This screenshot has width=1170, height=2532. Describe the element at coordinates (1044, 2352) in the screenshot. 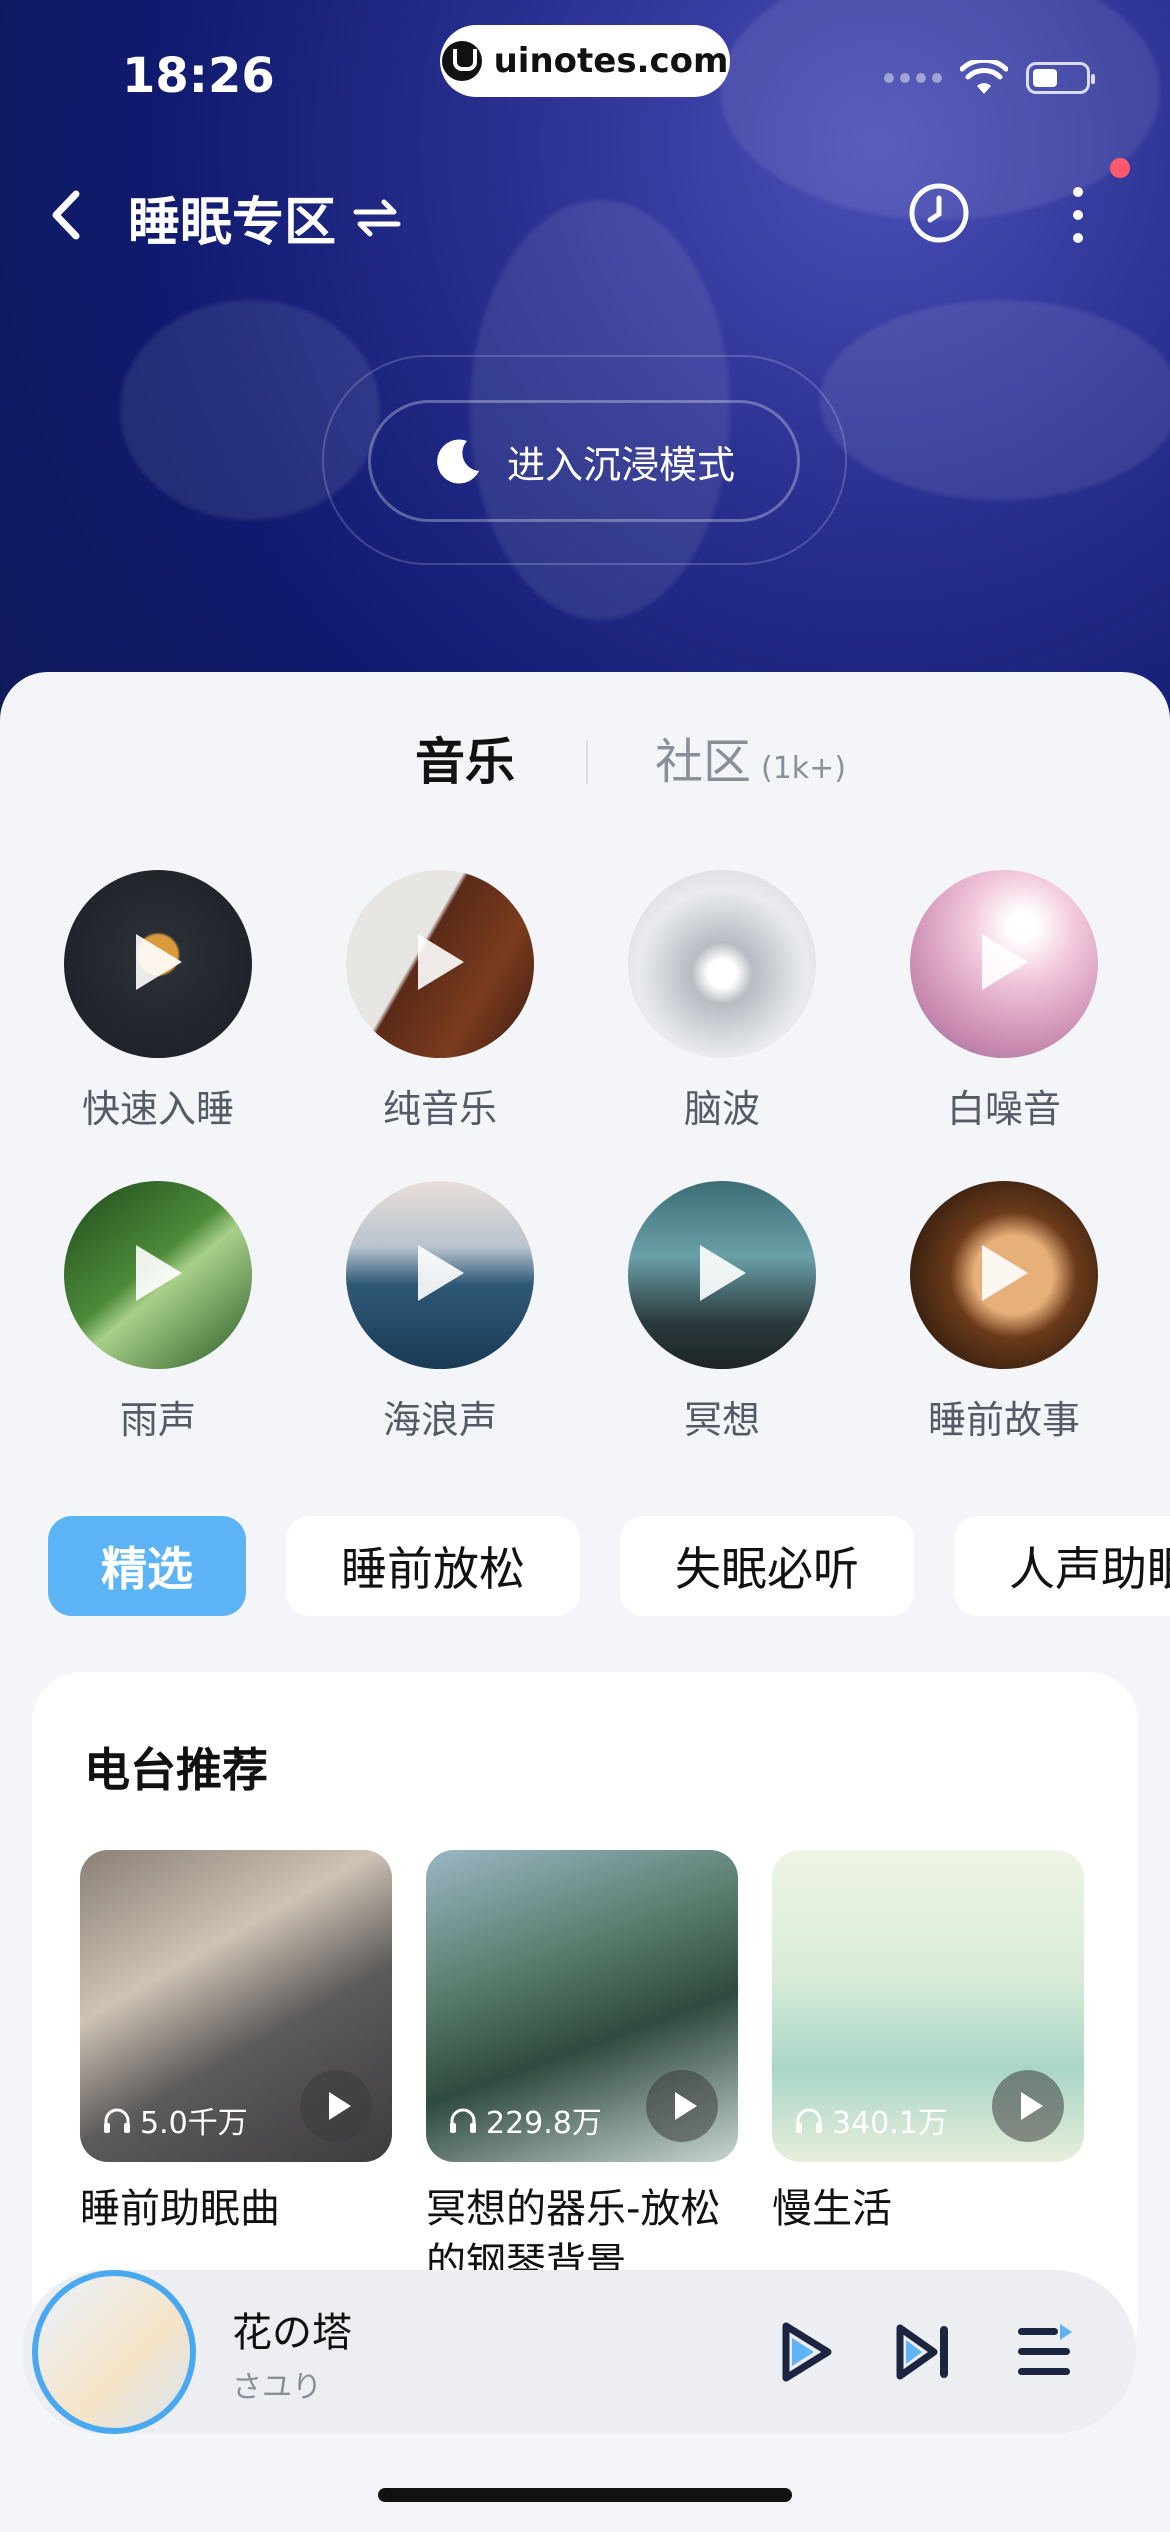

I see `playlist-icon` at that location.